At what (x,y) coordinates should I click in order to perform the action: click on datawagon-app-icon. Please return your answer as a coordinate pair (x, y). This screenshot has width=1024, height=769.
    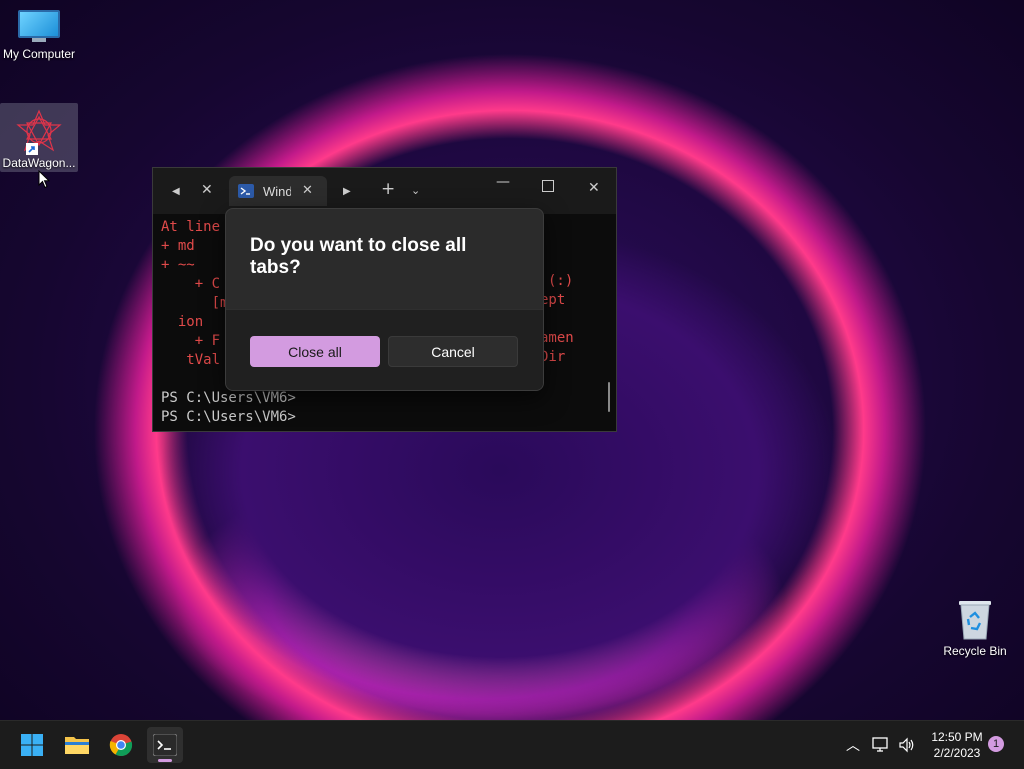
    Looking at the image, I should click on (39, 132).